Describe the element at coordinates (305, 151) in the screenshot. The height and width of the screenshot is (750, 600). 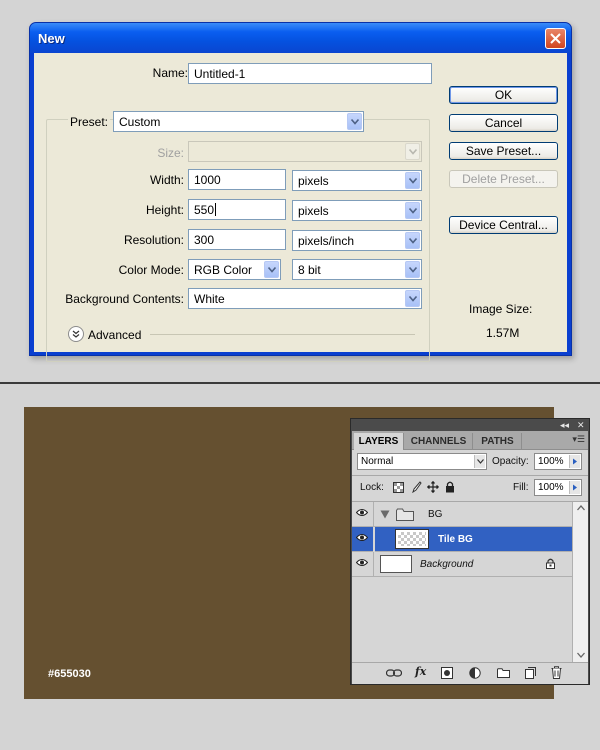
I see `size-select` at that location.